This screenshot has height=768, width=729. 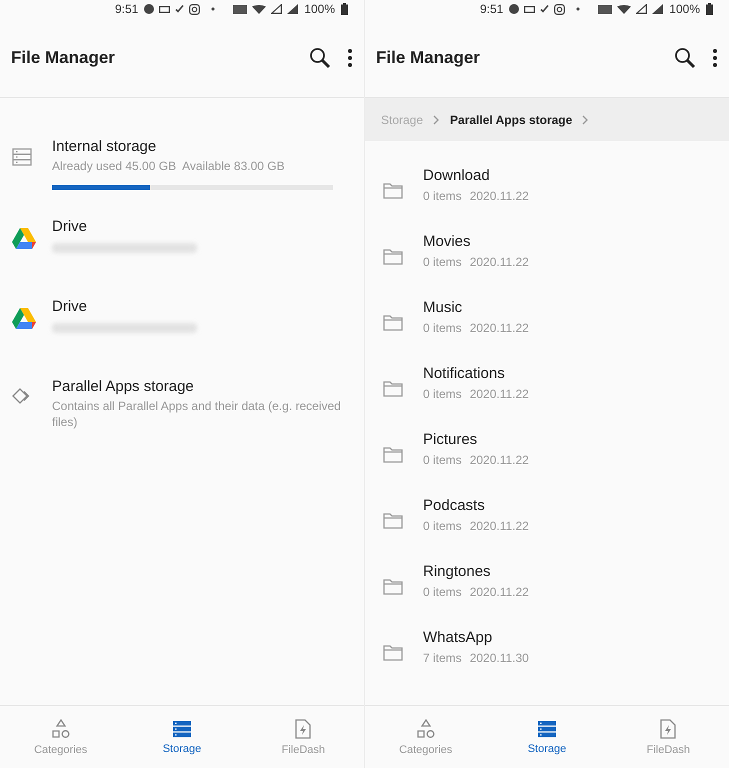 What do you see at coordinates (499, 658) in the screenshot?
I see `folder-date: 2020.11.30` at bounding box center [499, 658].